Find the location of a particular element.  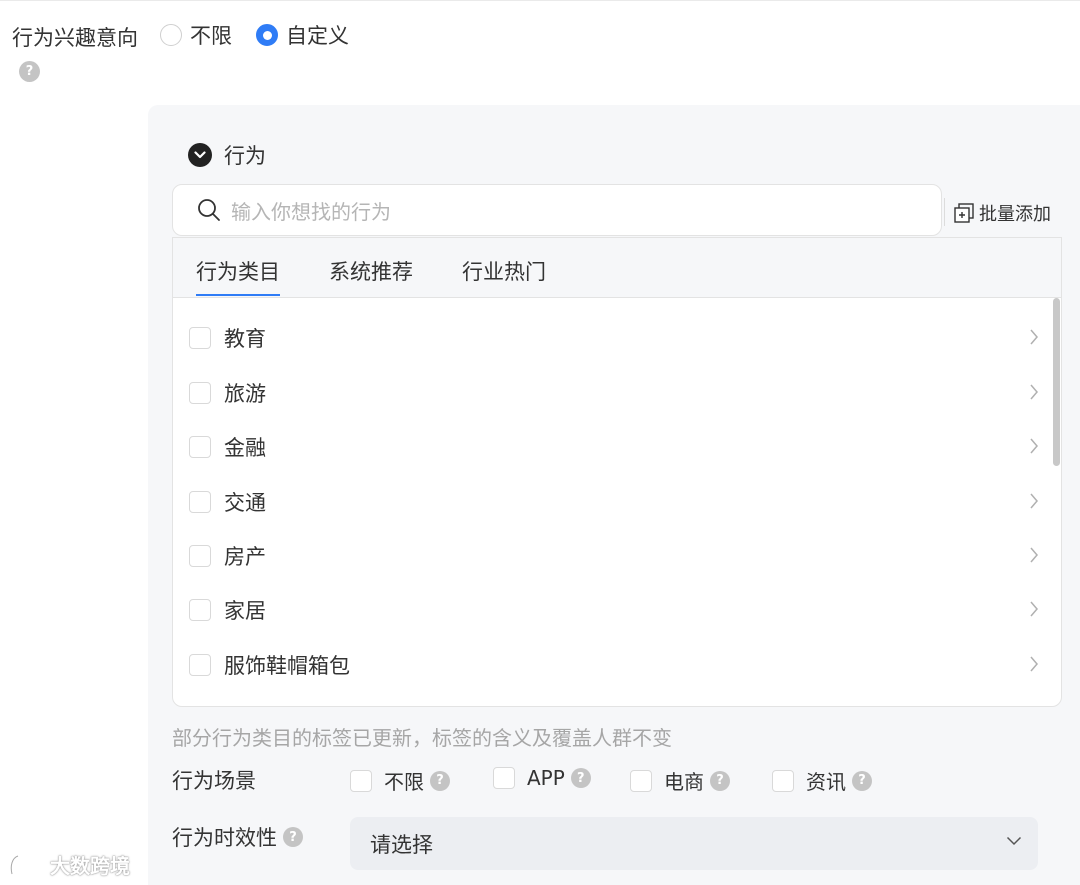

update-note: 部分行为类目的标签已更新，标签的含义及覆盖人群不变 is located at coordinates (422, 738).